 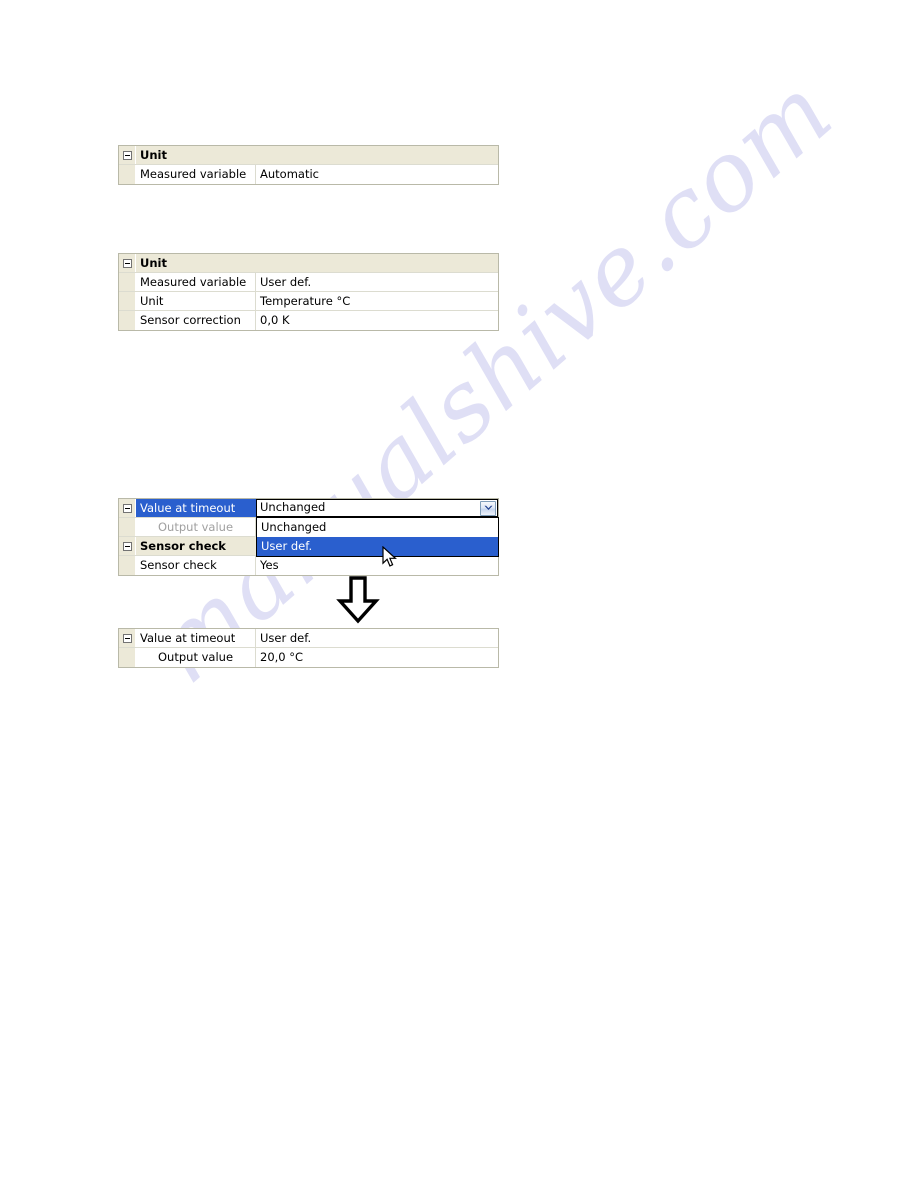 I want to click on property-name: Unit, so click(x=196, y=301).